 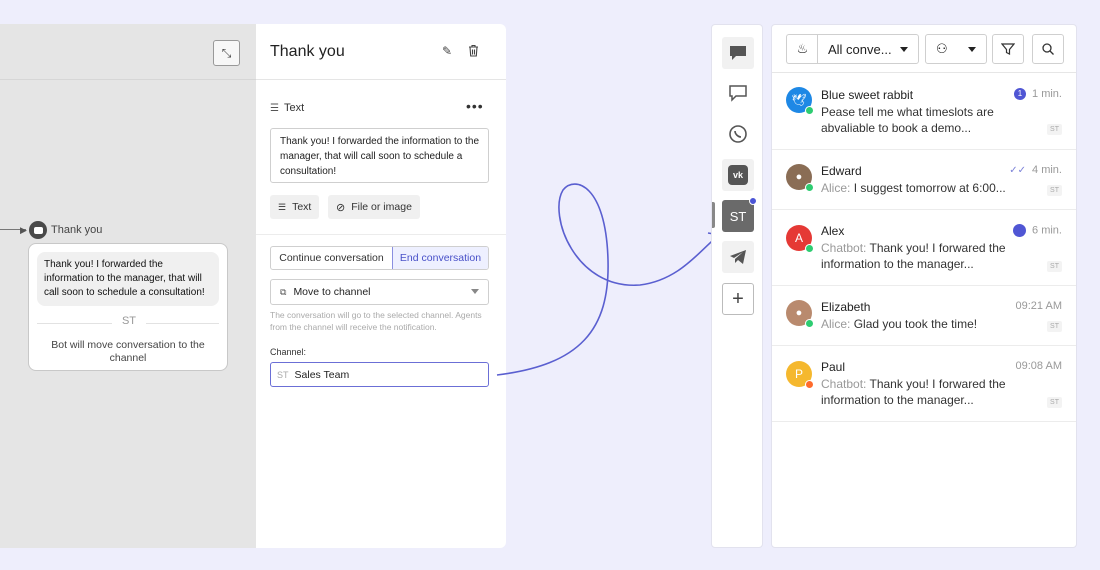 What do you see at coordinates (915, 324) in the screenshot?
I see `message-text: Glad you took the time!` at bounding box center [915, 324].